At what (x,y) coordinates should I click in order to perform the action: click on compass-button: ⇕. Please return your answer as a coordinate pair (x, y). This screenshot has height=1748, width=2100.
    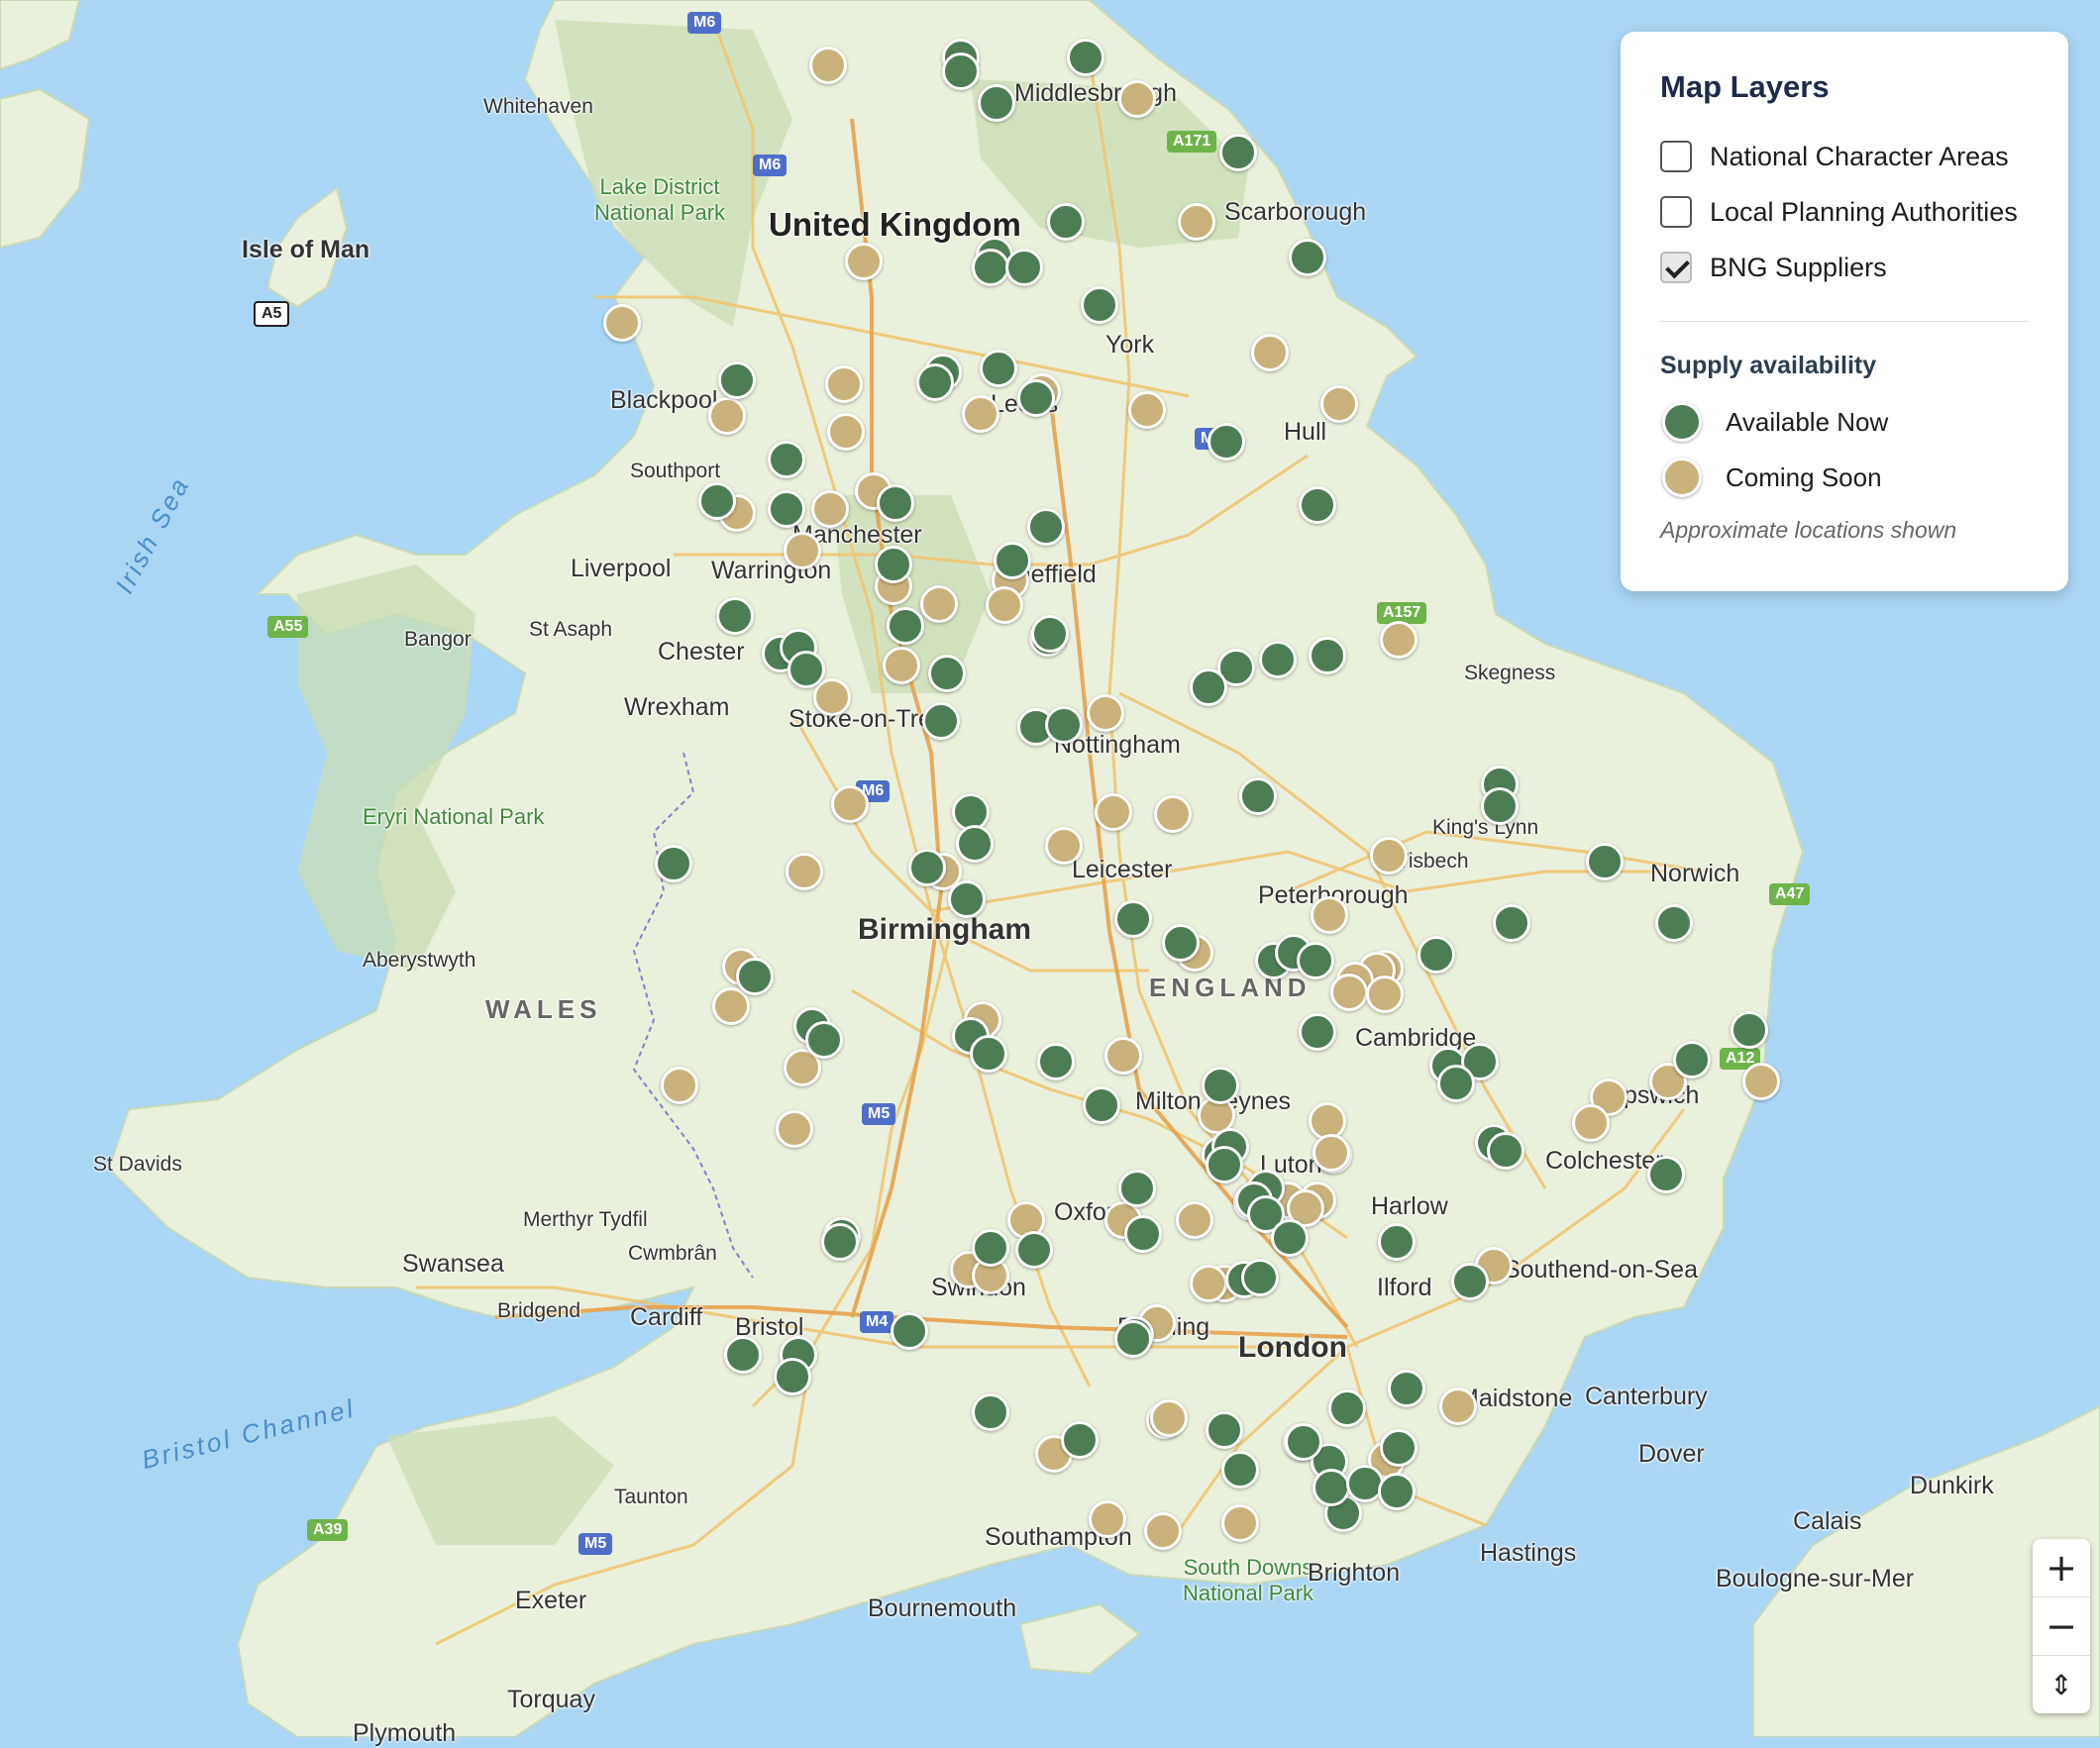
    Looking at the image, I should click on (2061, 1685).